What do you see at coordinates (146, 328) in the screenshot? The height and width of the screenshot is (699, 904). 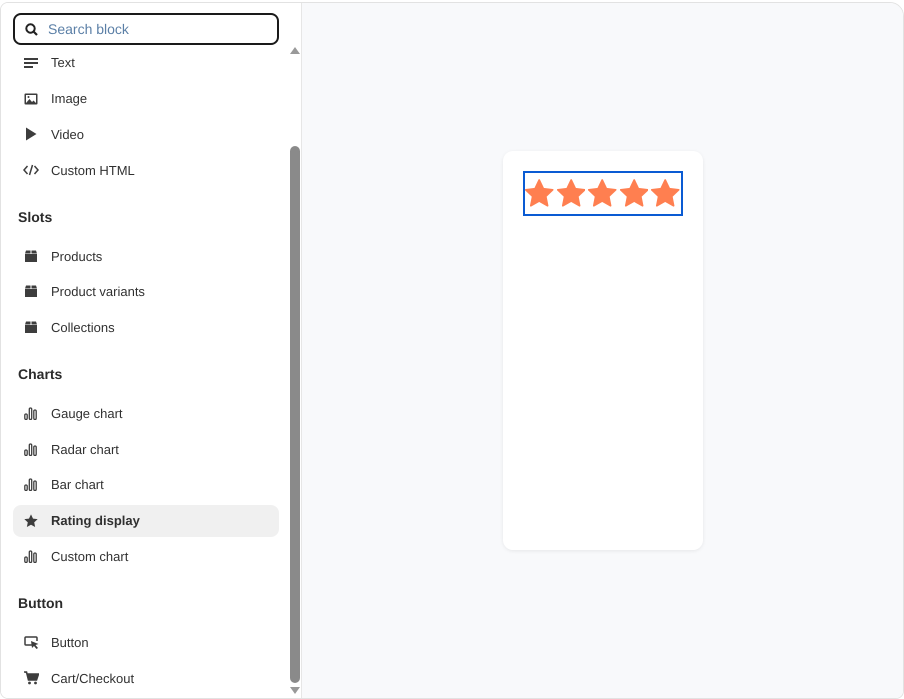 I see `block-item: Collections` at bounding box center [146, 328].